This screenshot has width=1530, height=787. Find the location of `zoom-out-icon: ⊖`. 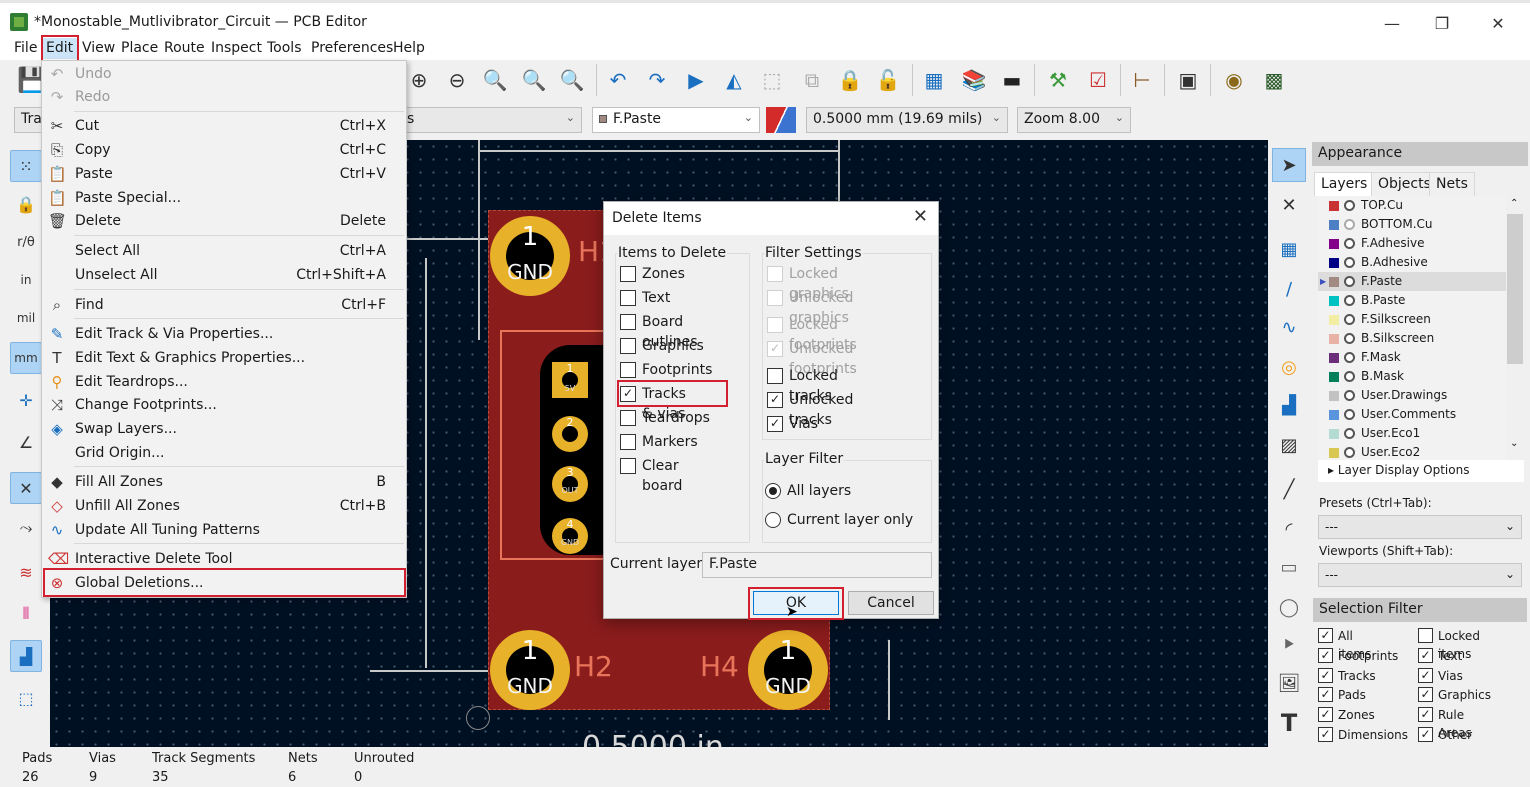

zoom-out-icon: ⊖ is located at coordinates (457, 80).